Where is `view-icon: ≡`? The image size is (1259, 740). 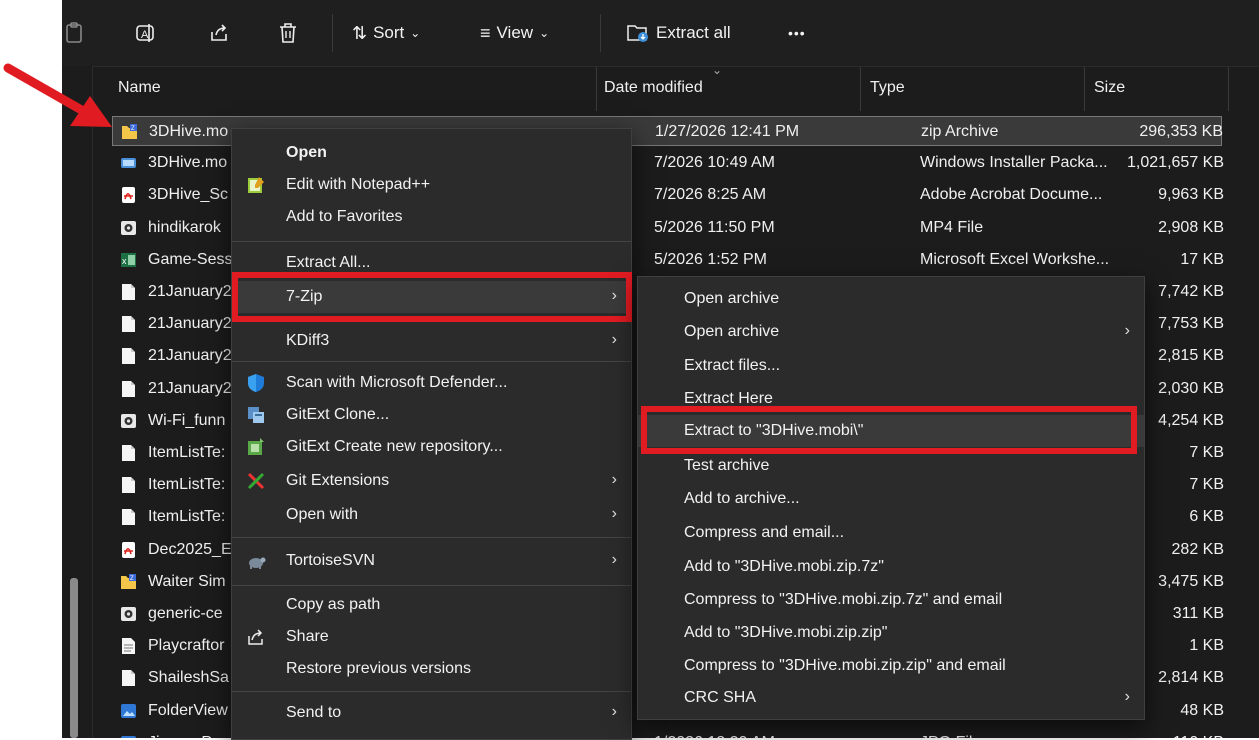 view-icon: ≡ is located at coordinates (485, 32).